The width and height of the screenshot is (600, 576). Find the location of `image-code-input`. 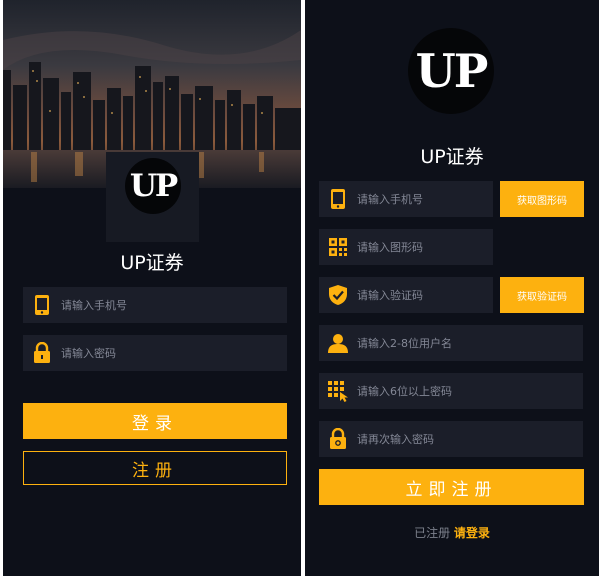

image-code-input is located at coordinates (425, 247).